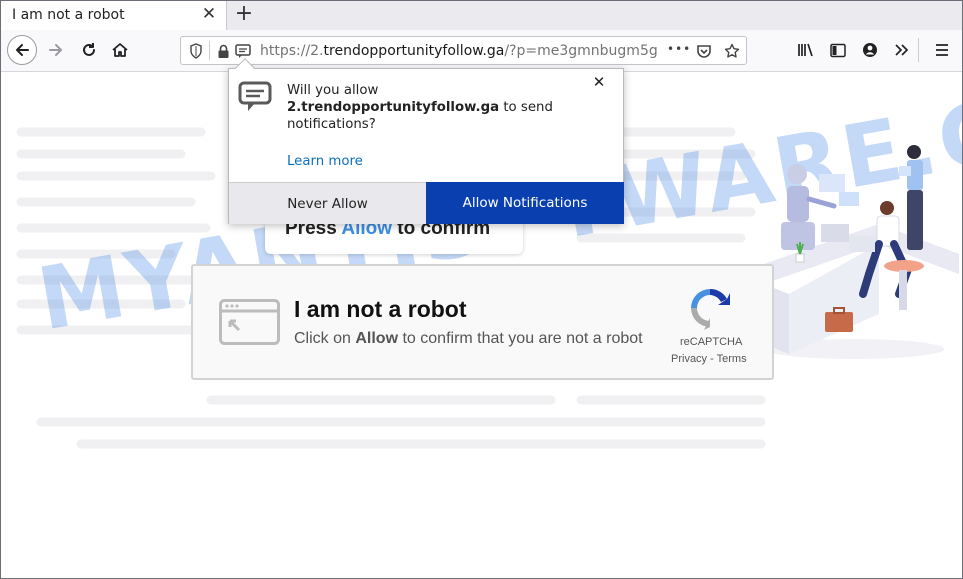 The image size is (963, 579). I want to click on bookmark-star-icon, so click(732, 51).